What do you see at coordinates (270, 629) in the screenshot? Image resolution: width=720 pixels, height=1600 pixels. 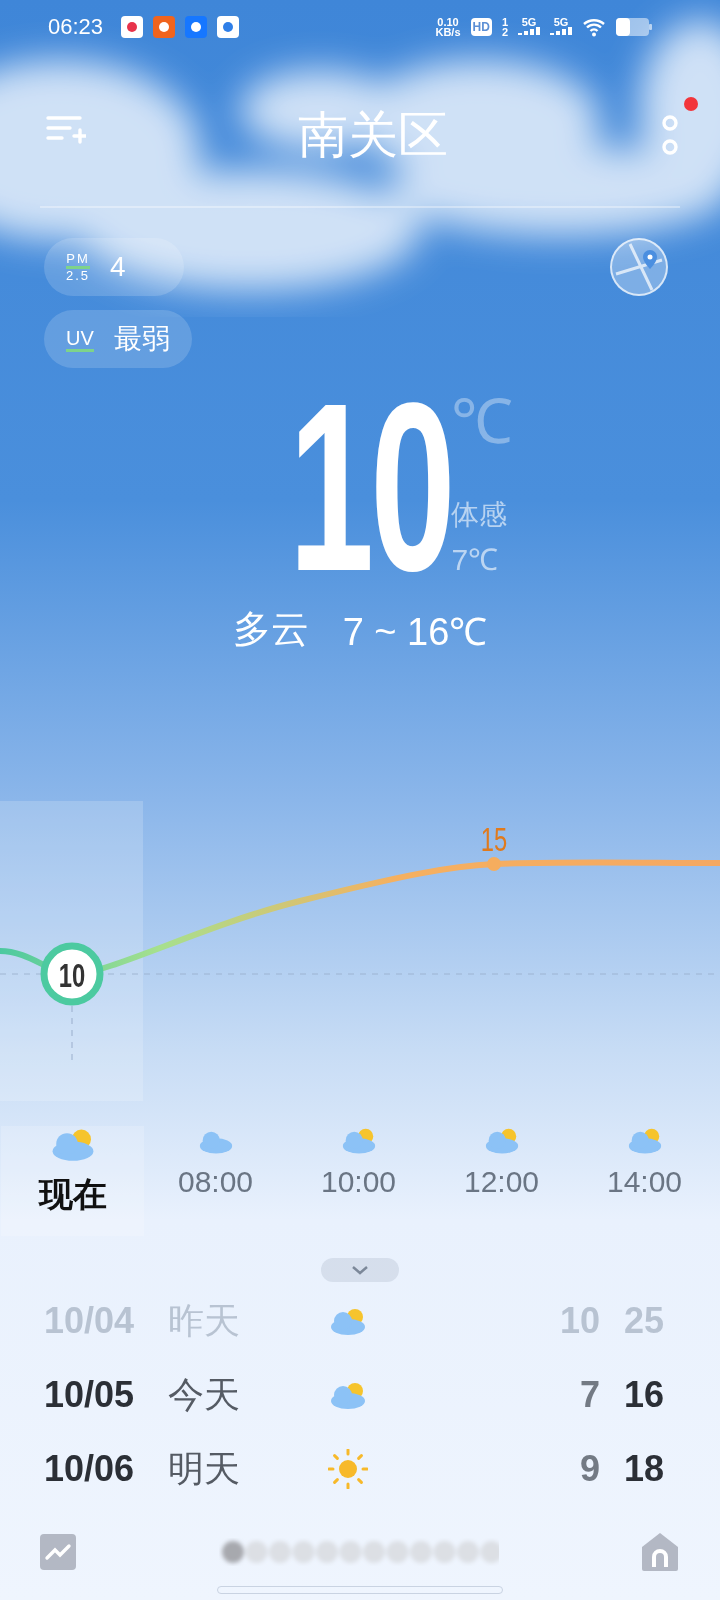 I see `weather-condition: 多云` at bounding box center [270, 629].